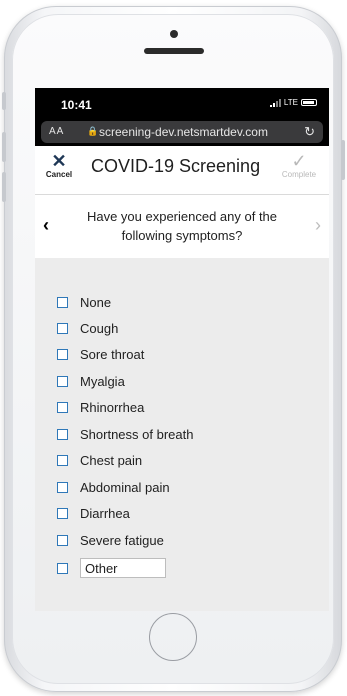 This screenshot has width=347, height=696. What do you see at coordinates (309, 102) in the screenshot?
I see `battery-icon` at bounding box center [309, 102].